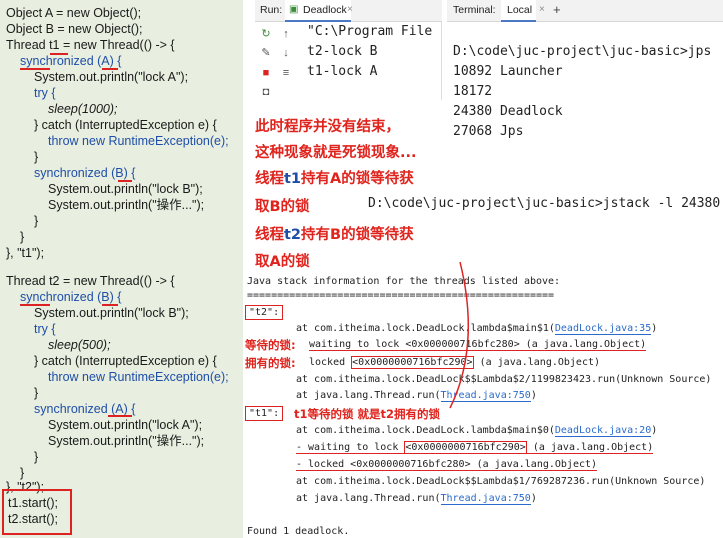 The image size is (723, 538). Describe the element at coordinates (474, 10) in the screenshot. I see `terminal-label: Terminal:` at that location.